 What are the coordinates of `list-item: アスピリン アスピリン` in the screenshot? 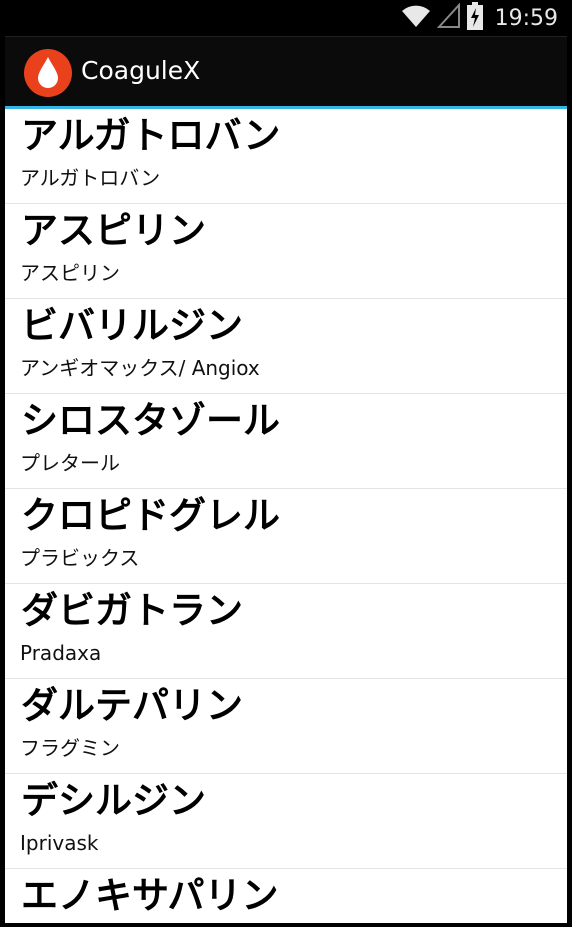 It's located at (286, 251).